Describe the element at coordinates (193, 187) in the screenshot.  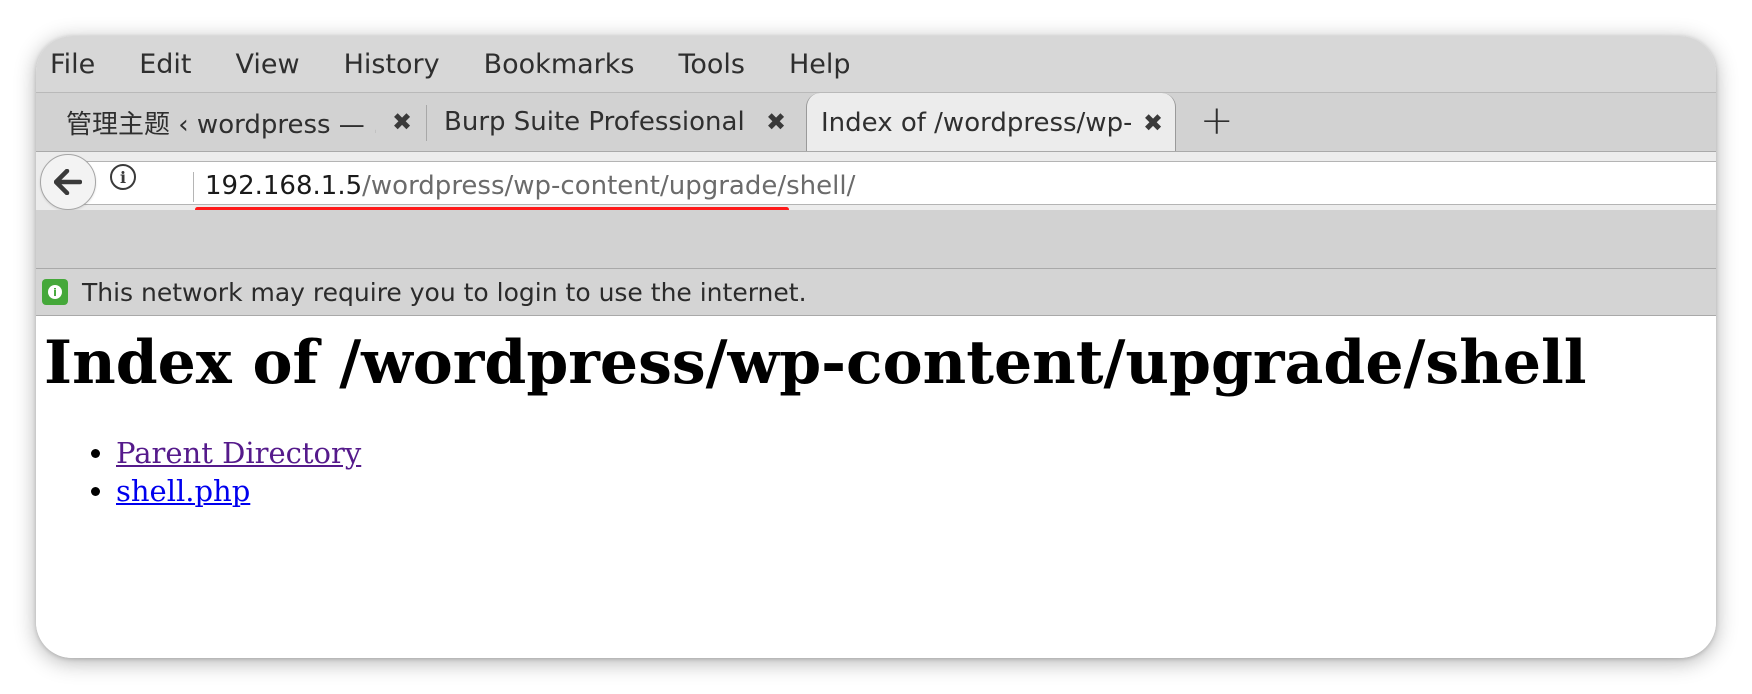
I see `url-separator` at that location.